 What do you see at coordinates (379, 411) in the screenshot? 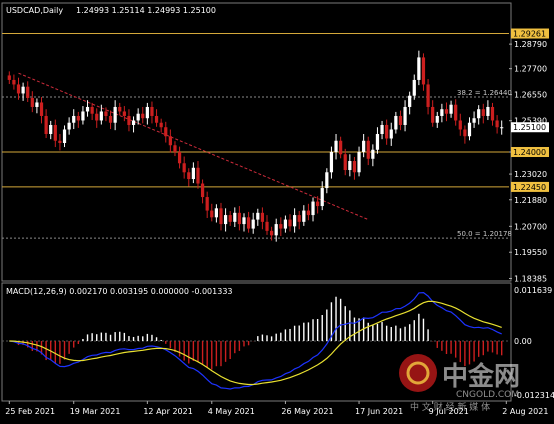
I see `time-tick-label: 17 Jun 2021` at bounding box center [379, 411].